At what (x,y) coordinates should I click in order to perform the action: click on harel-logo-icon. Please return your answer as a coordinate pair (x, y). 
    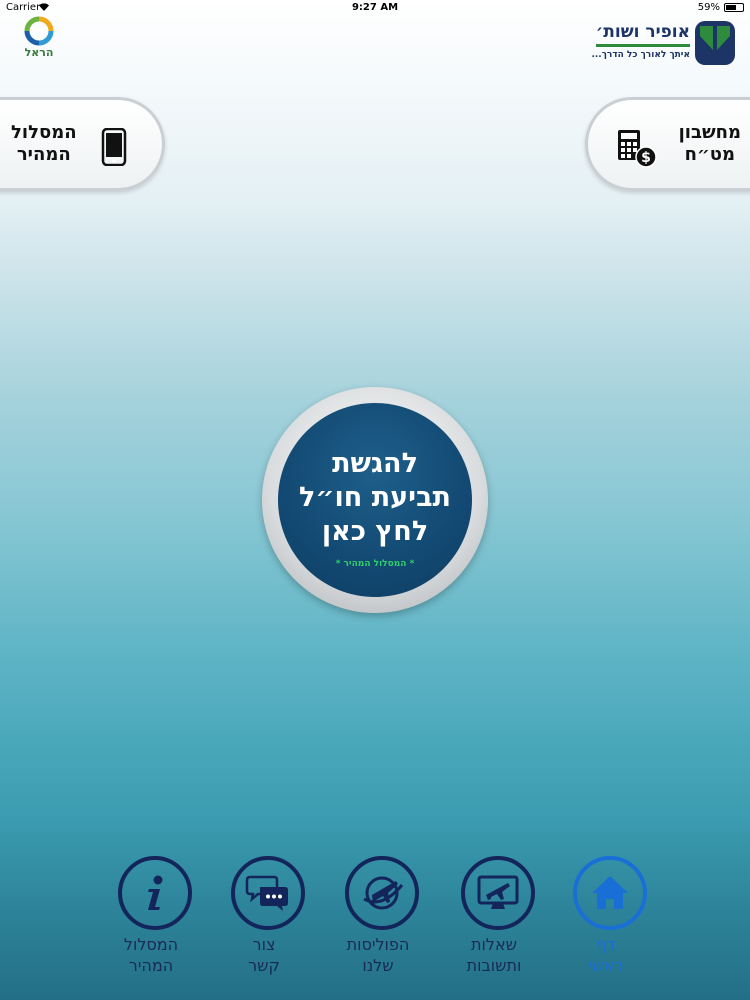
    Looking at the image, I should click on (39, 31).